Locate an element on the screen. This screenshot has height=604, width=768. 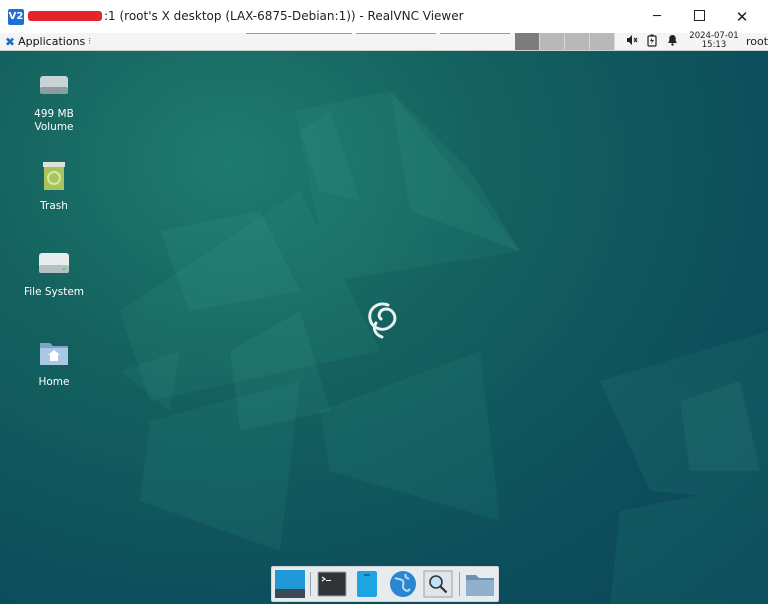
dock-show-desktop is located at coordinates (289, 584).